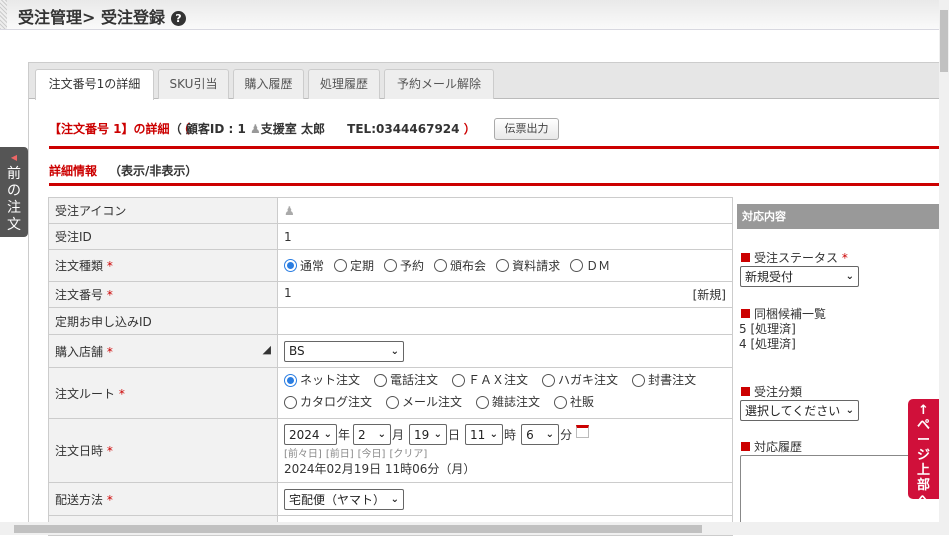 The image size is (949, 536). What do you see at coordinates (439, 84) in the screenshot?
I see `tab-reservation-mail: 予約メール解除` at bounding box center [439, 84].